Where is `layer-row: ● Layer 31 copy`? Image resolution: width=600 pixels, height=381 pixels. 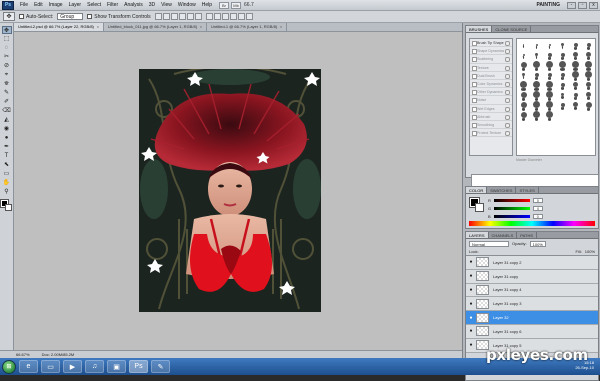
layer-row: ● Layer 31 copy is located at coordinates (532, 276).